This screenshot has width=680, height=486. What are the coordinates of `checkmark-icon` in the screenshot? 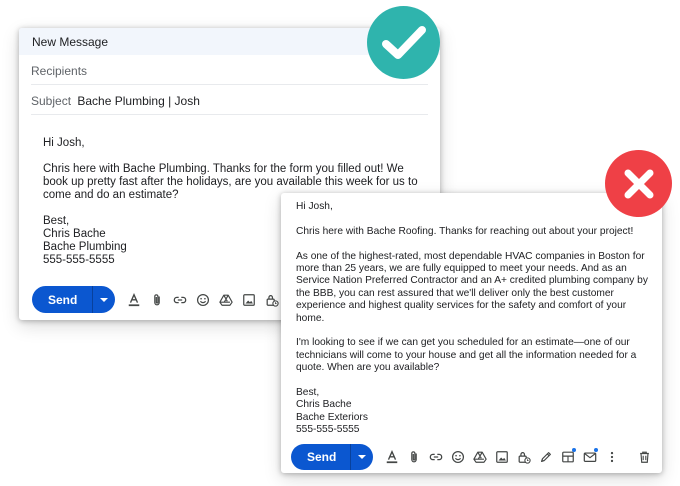 It's located at (403, 42).